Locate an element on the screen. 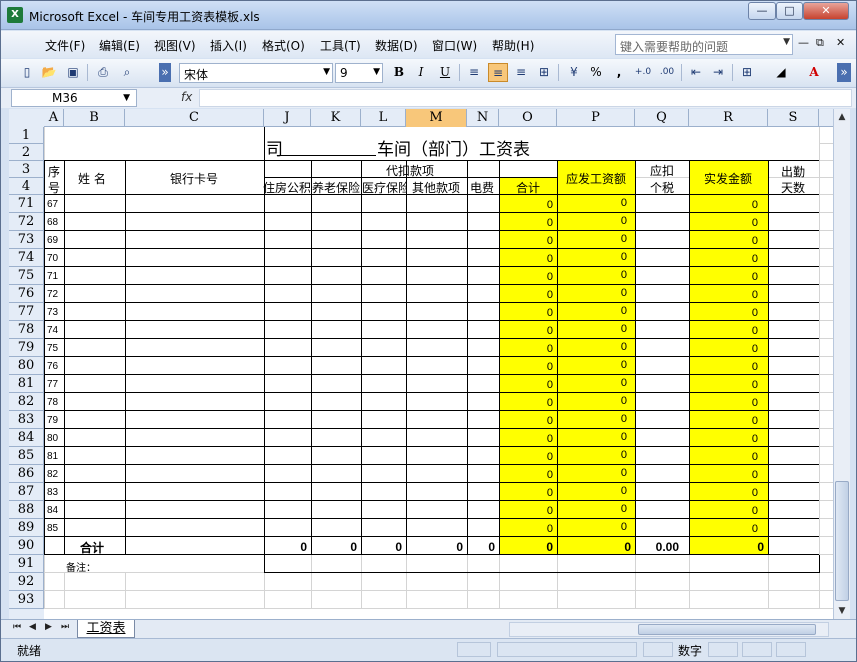 The width and height of the screenshot is (857, 662). seq-cell: 82 is located at coordinates (52, 474).